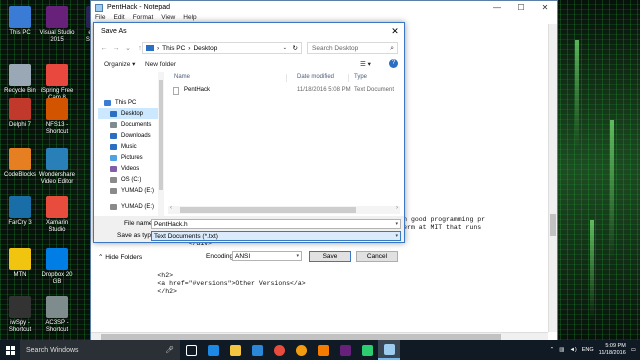 The image size is (640, 360). I want to click on chevron-down-icon: ▾, so click(297, 256).